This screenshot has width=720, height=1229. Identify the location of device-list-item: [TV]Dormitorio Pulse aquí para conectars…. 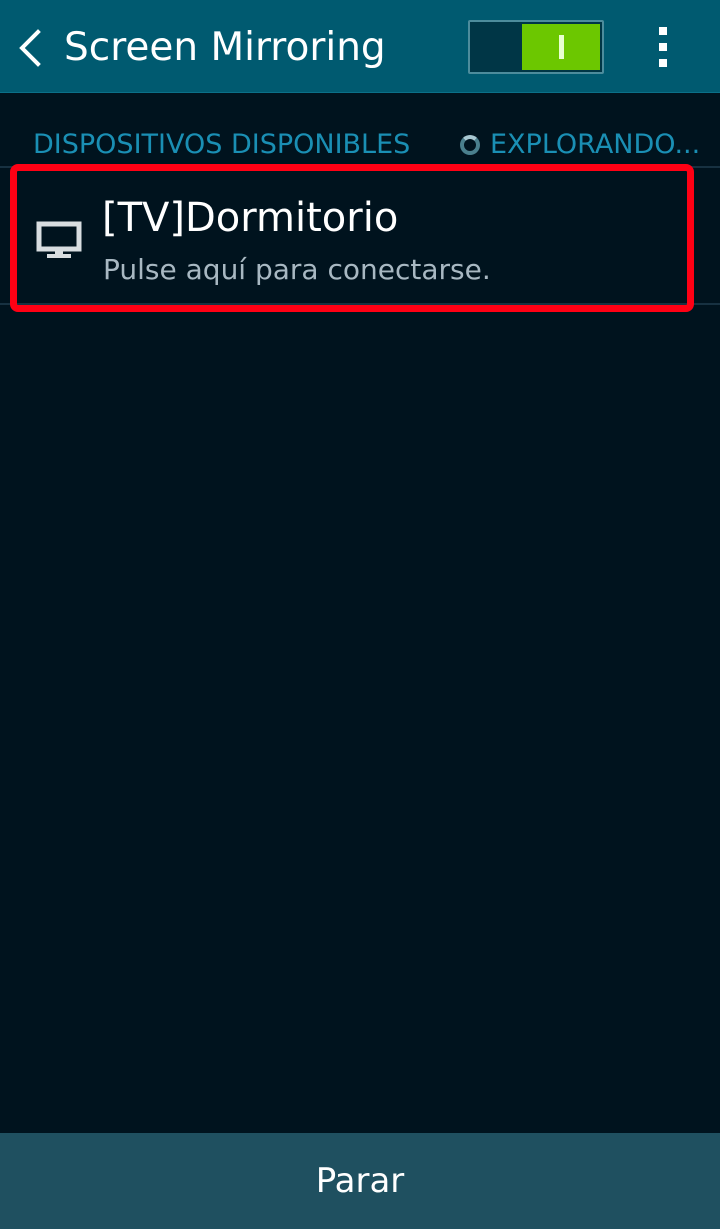
(352, 235).